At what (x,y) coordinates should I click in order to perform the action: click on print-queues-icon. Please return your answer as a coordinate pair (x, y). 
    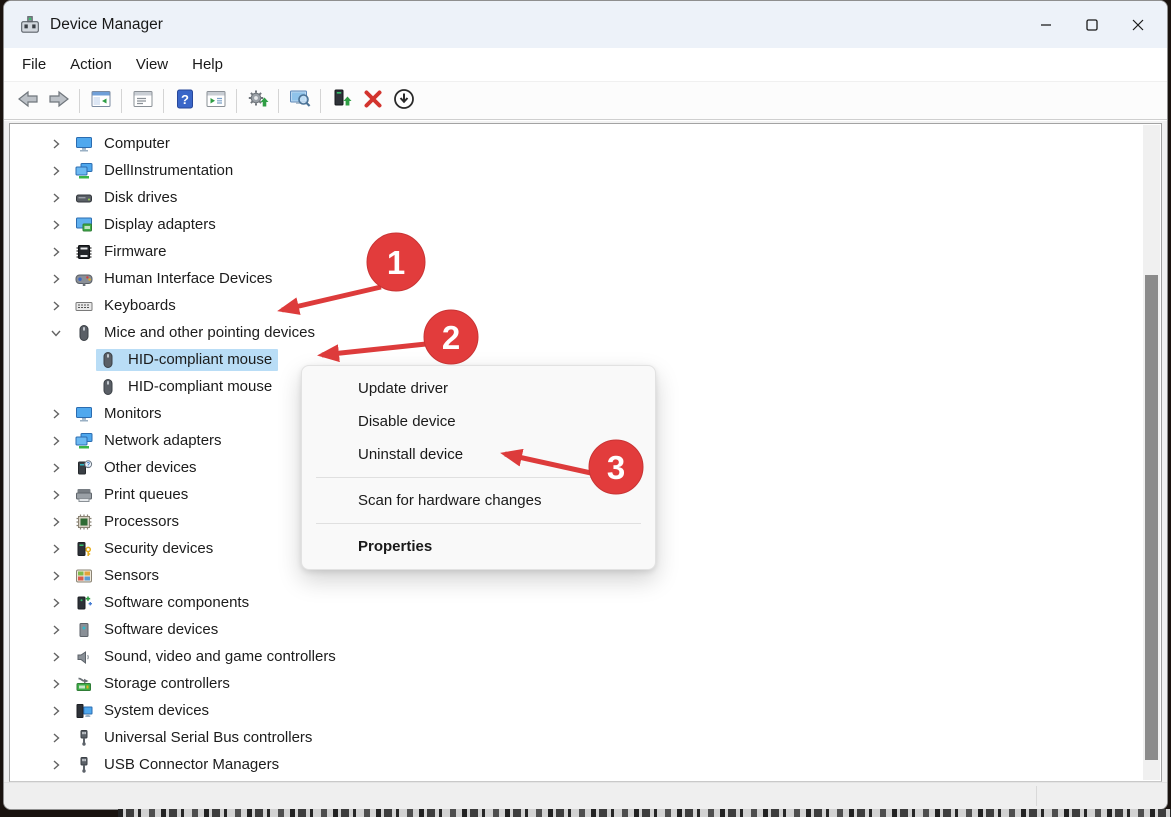
    Looking at the image, I should click on (85, 495).